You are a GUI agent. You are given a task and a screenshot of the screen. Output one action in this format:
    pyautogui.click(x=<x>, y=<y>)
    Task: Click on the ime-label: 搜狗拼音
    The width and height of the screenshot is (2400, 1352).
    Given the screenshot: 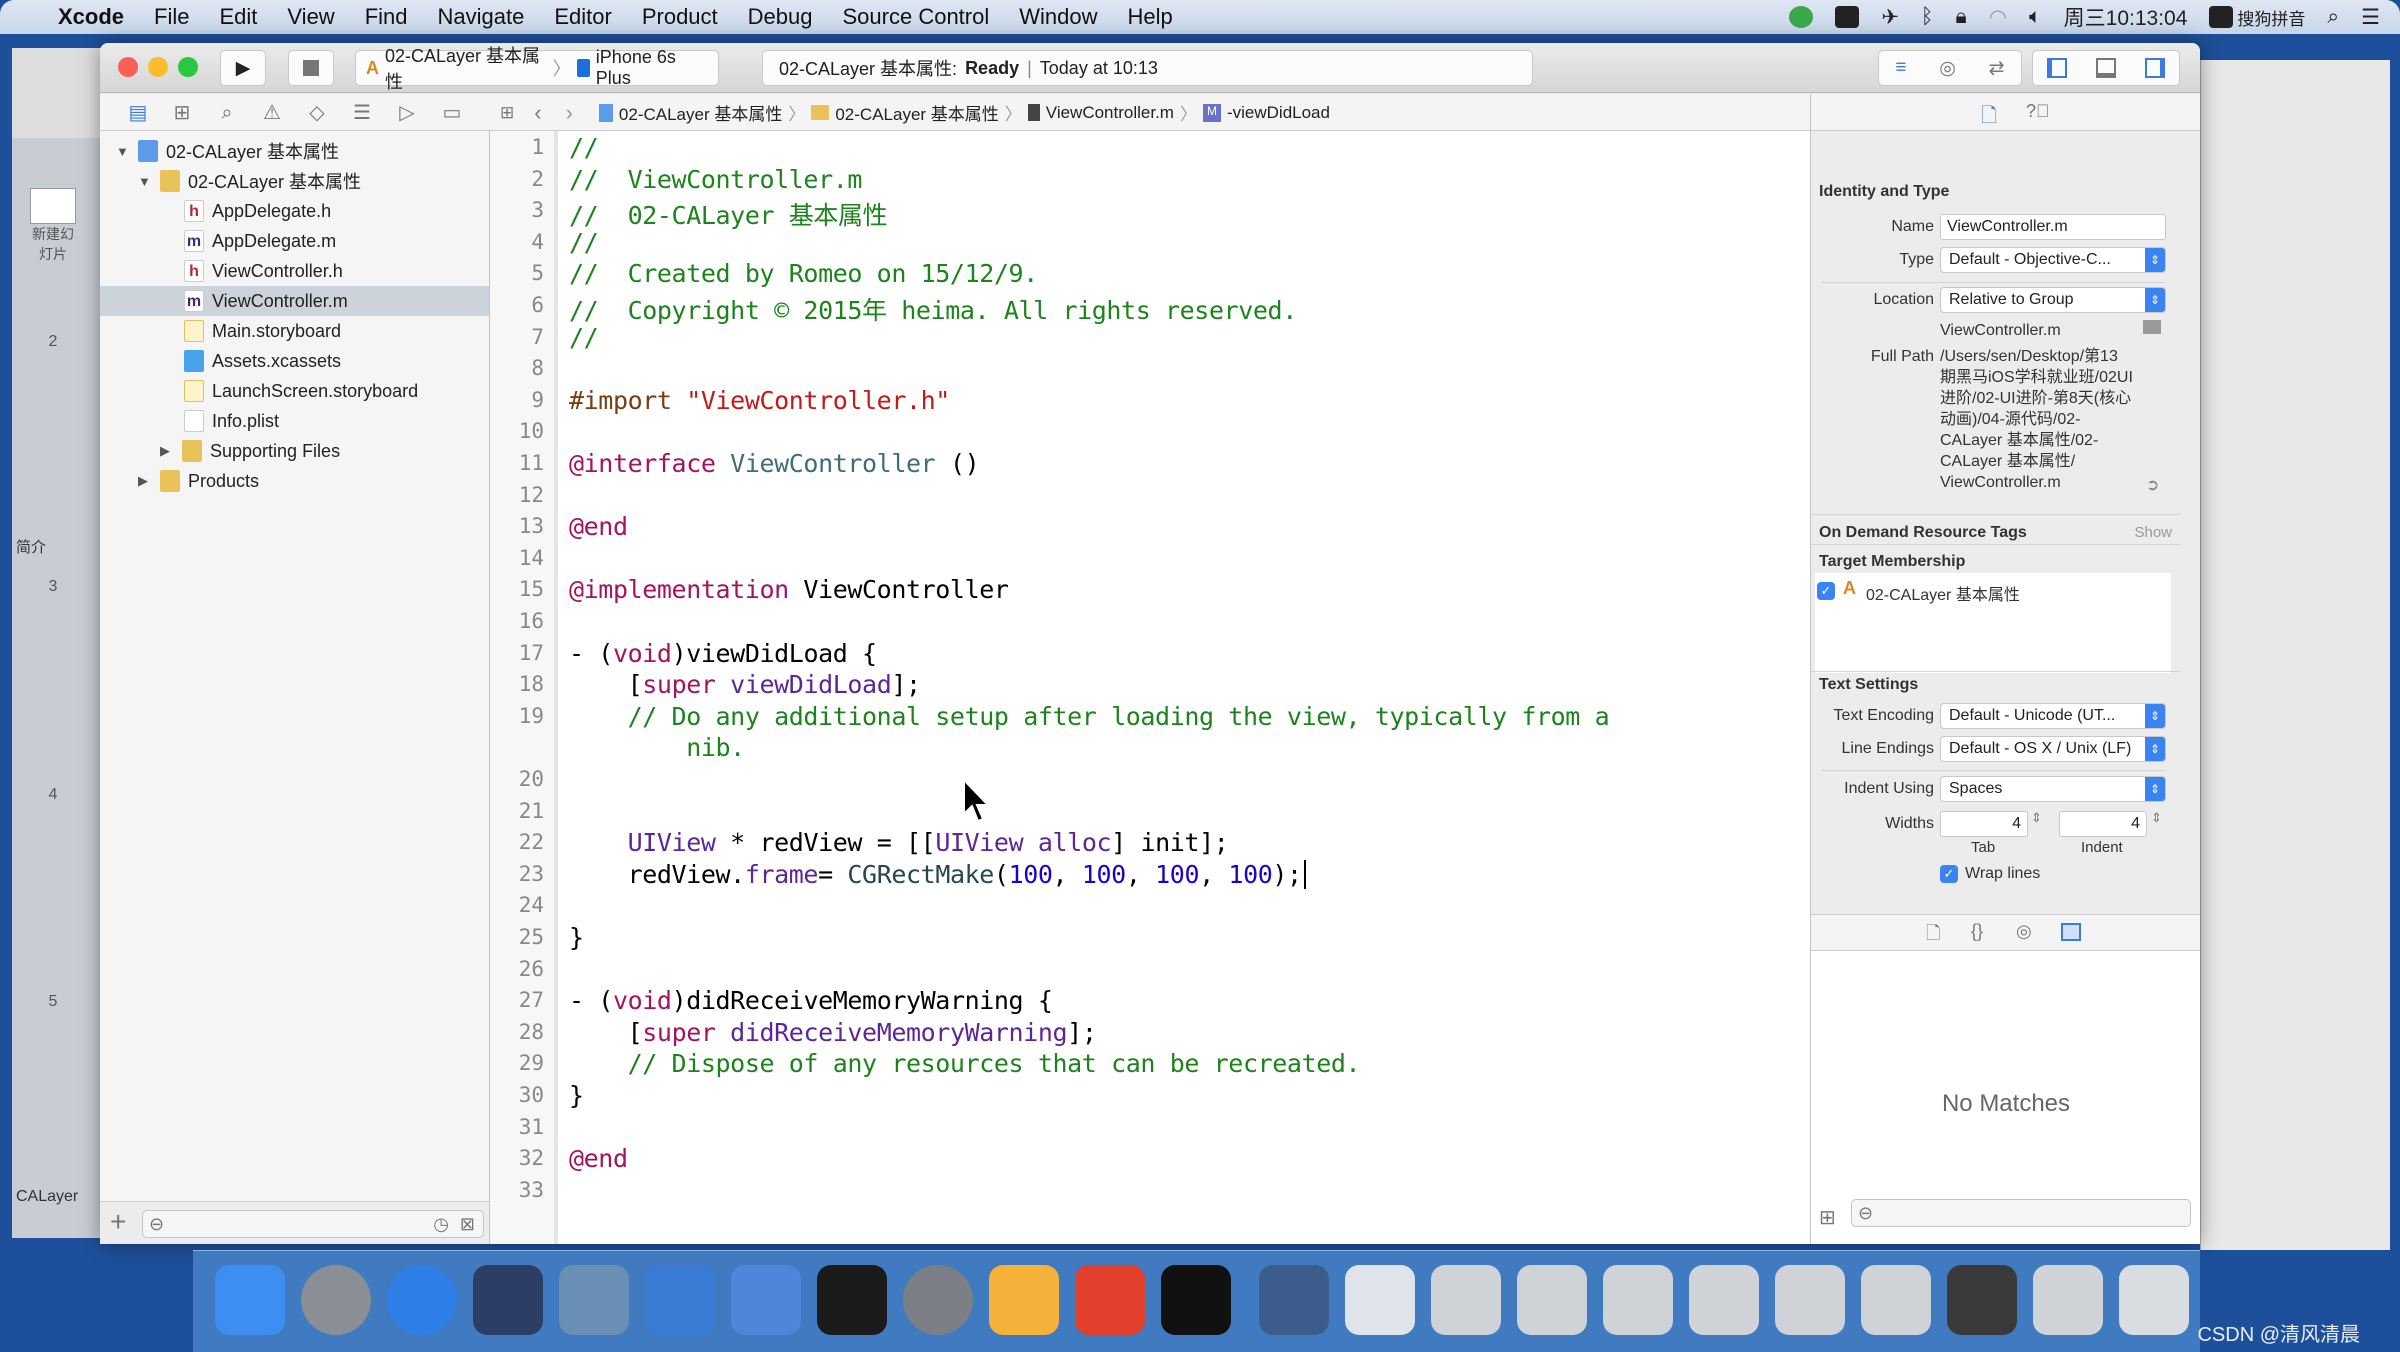 What is the action you would take?
    pyautogui.click(x=2271, y=17)
    